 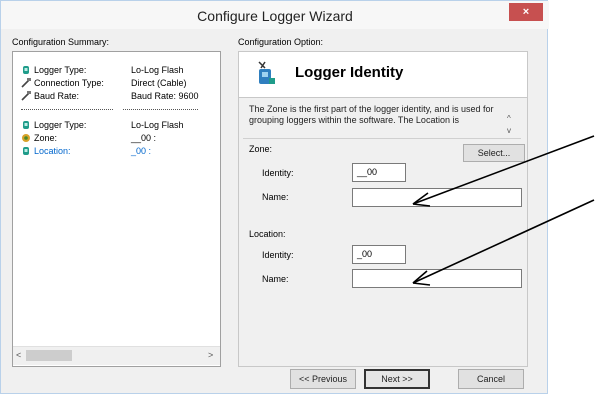 I want to click on arrow-to-zone-identity, so click(x=503, y=171).